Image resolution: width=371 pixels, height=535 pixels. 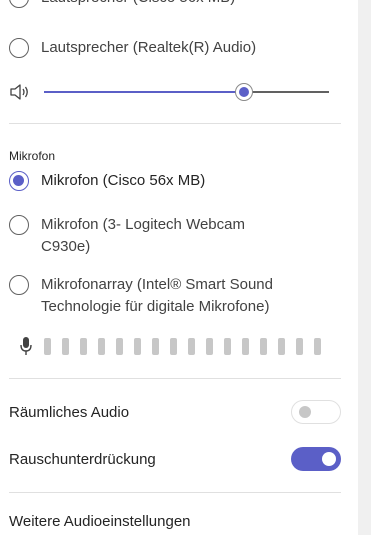 I want to click on microphone-option-cisco: Mikrofon (Cisco 56x MB), so click(x=107, y=181).